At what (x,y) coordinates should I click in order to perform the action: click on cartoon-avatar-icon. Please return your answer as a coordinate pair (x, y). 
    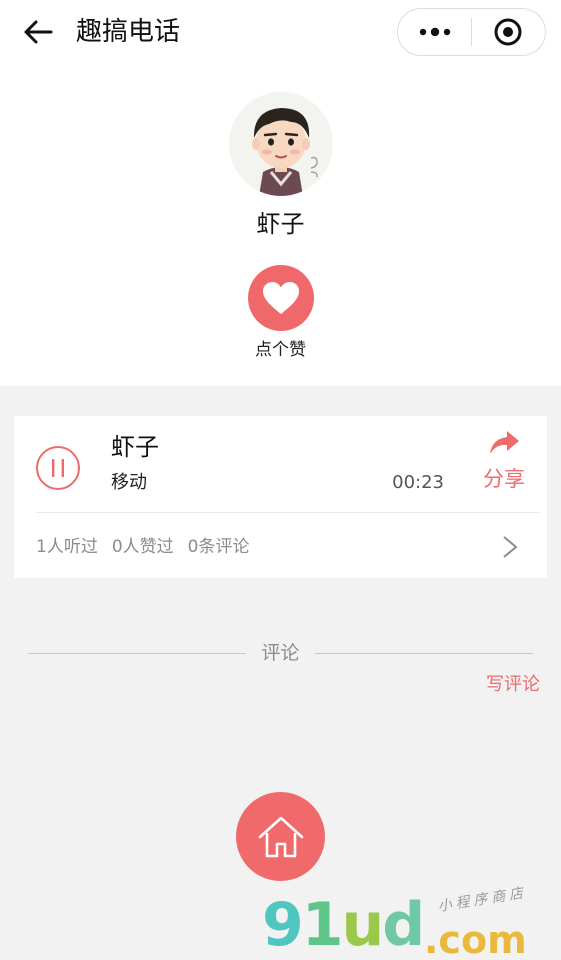
    Looking at the image, I should click on (281, 144).